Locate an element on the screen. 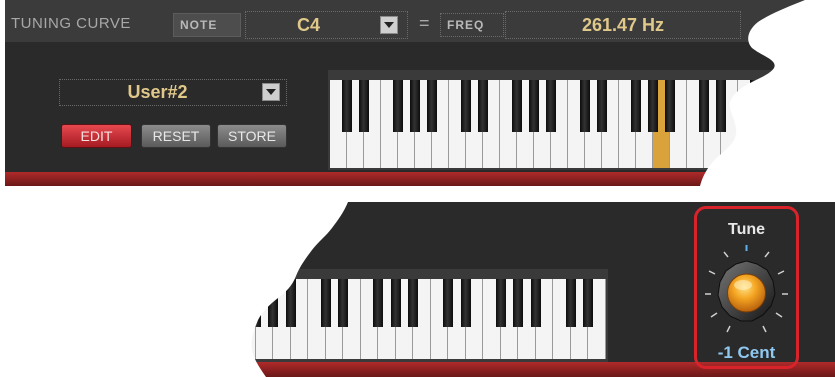 The width and height of the screenshot is (835, 377). note-value: C4 is located at coordinates (308, 25).